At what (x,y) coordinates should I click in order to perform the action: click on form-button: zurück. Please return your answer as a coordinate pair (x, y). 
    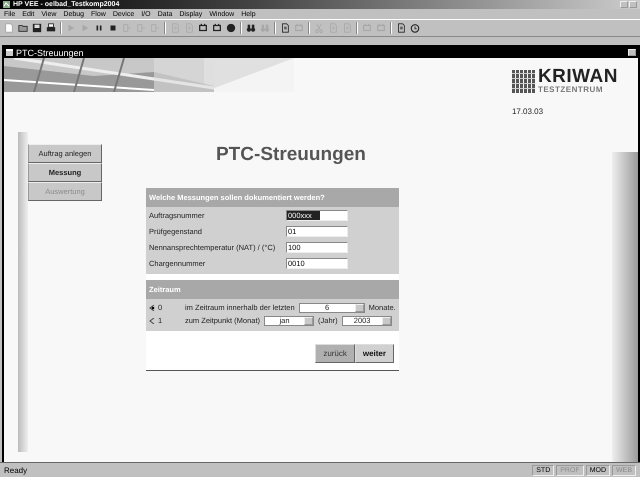
    Looking at the image, I should click on (335, 353).